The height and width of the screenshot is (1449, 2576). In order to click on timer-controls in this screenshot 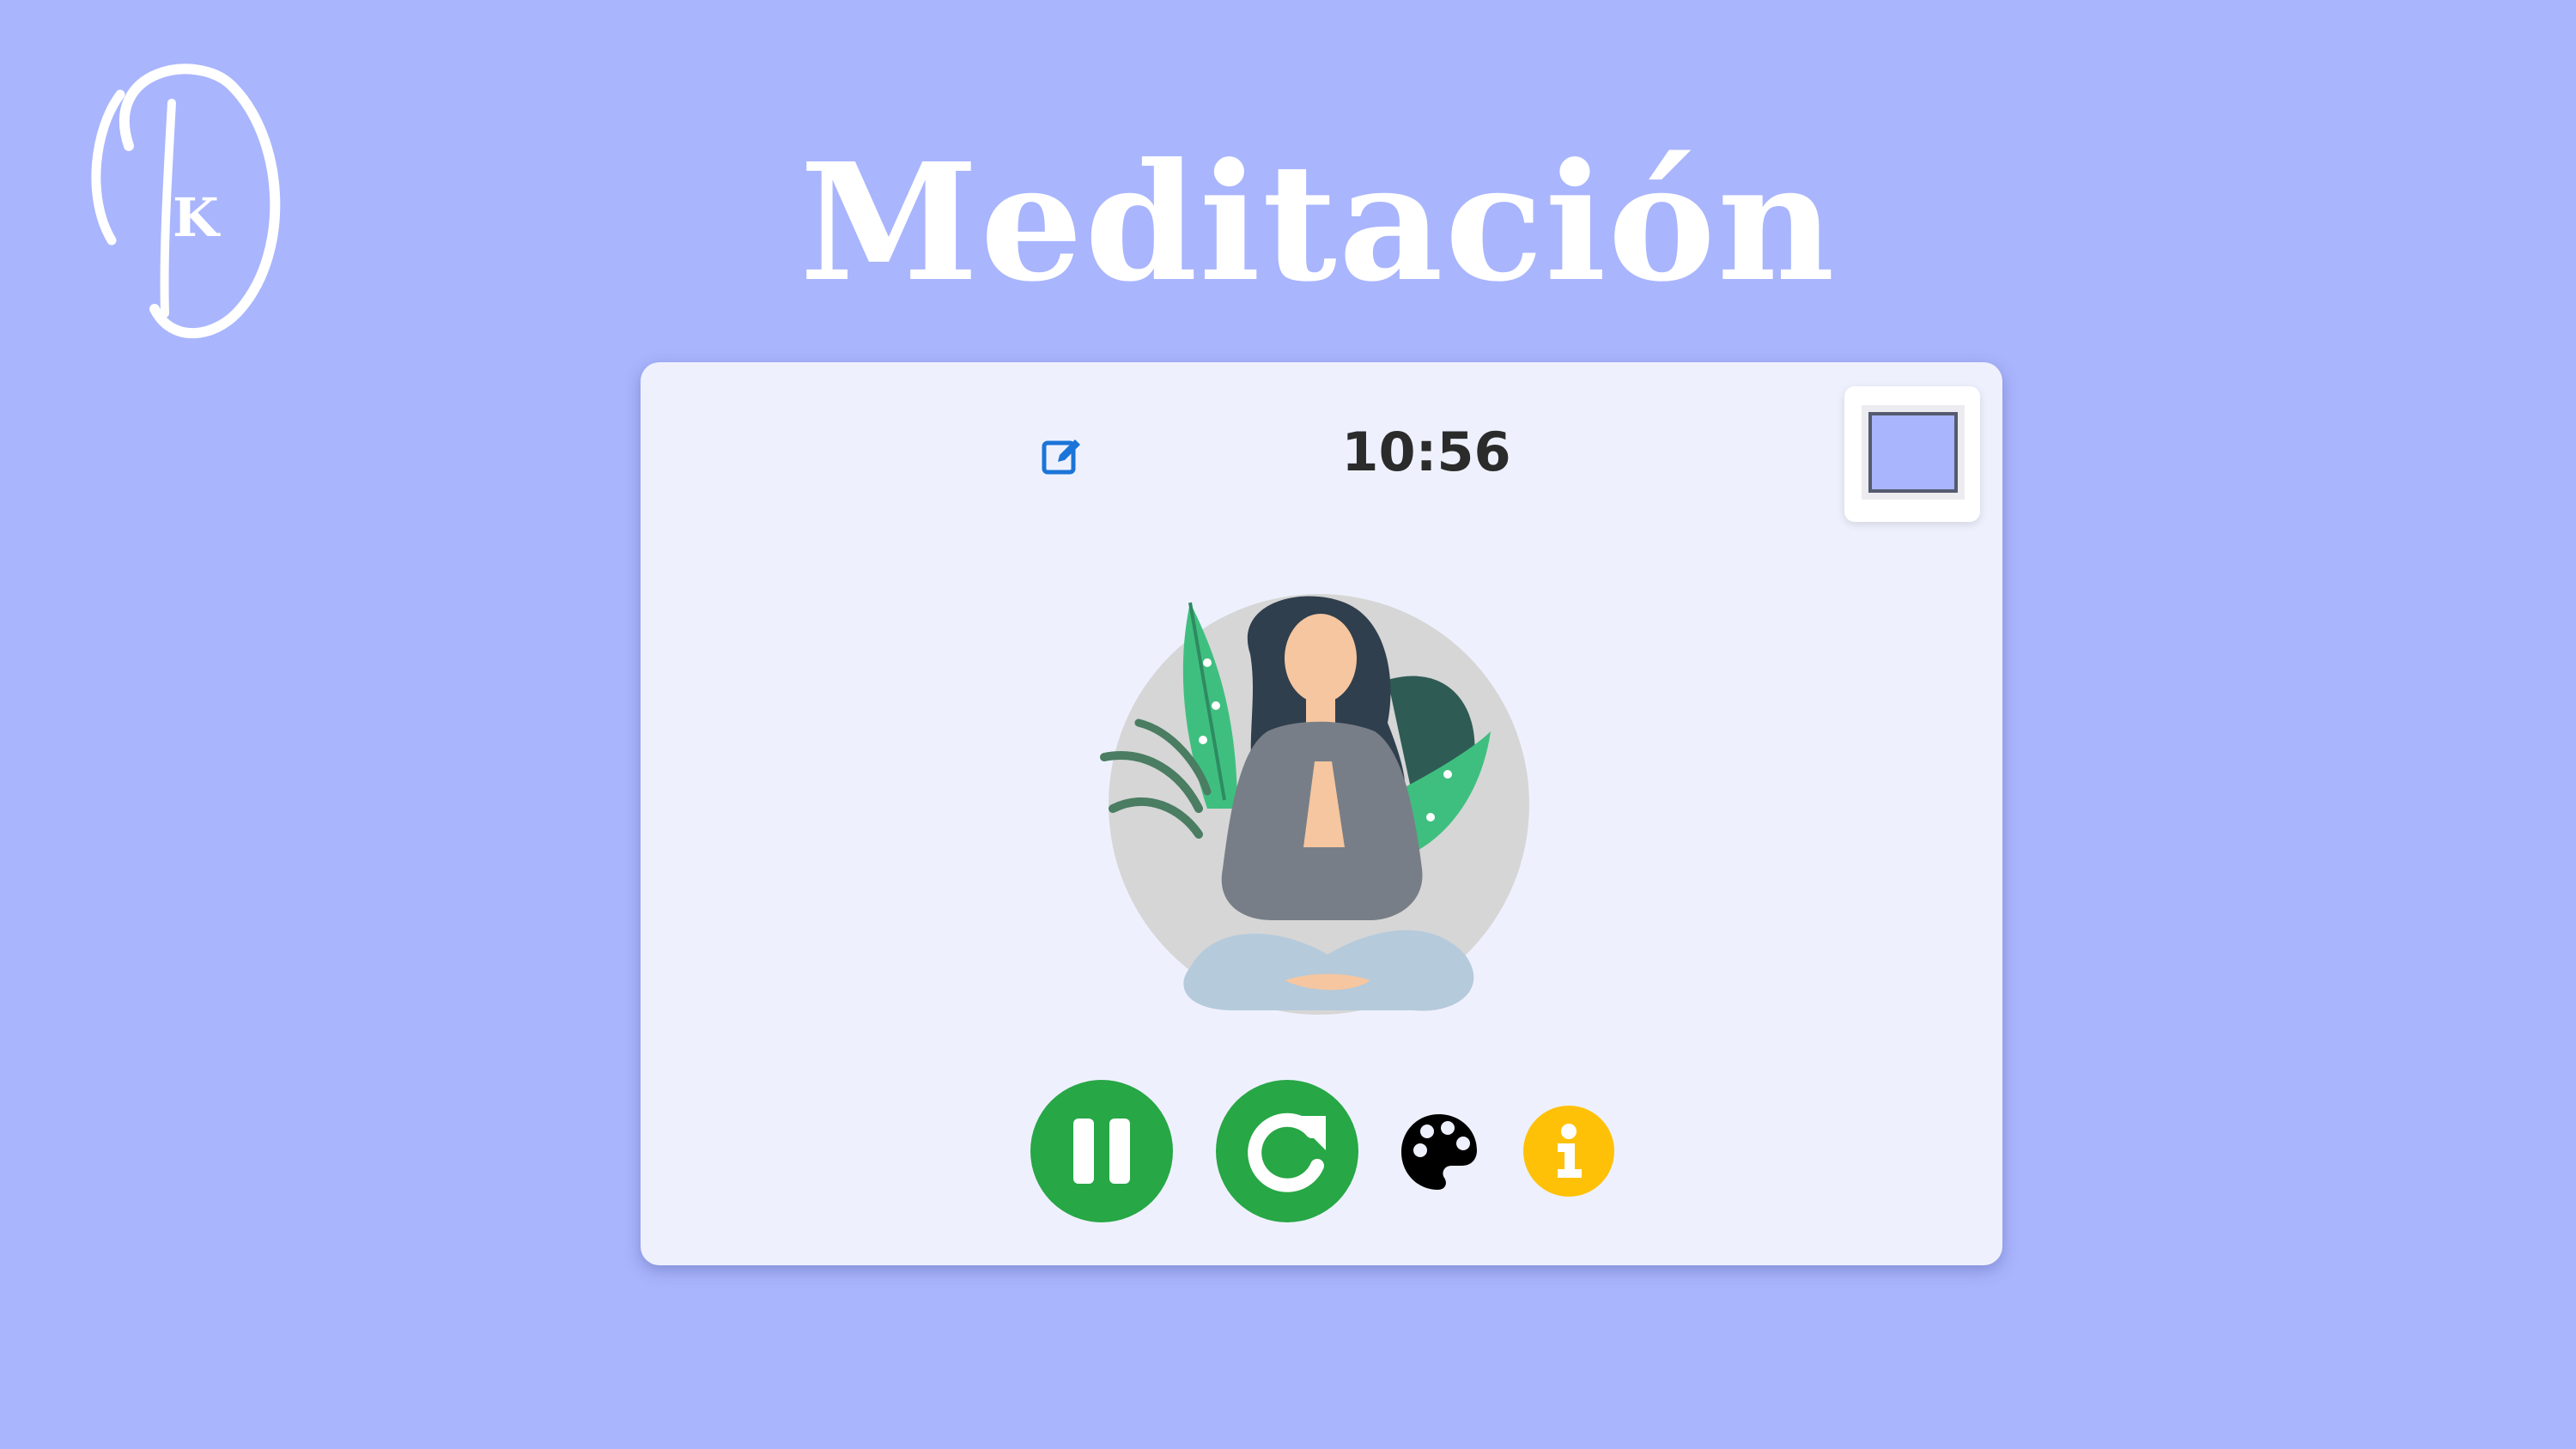, I will do `click(1321, 1153)`.